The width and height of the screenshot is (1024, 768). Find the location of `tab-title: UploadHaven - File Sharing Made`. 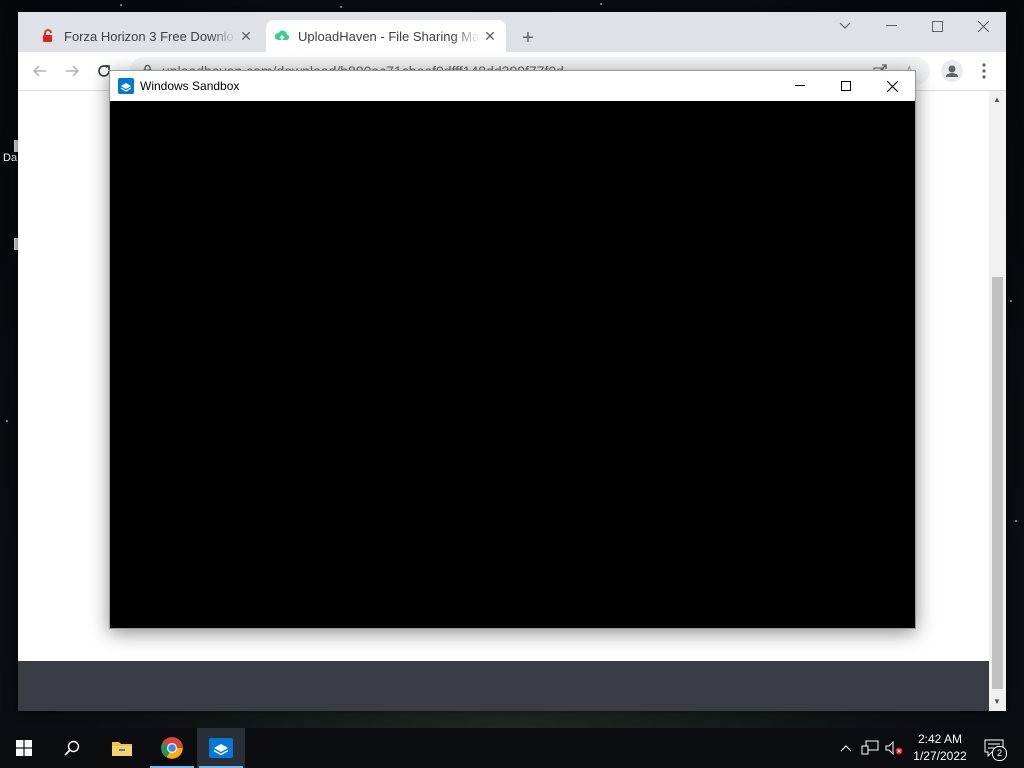

tab-title: UploadHaven - File Sharing Made is located at coordinates (389, 36).